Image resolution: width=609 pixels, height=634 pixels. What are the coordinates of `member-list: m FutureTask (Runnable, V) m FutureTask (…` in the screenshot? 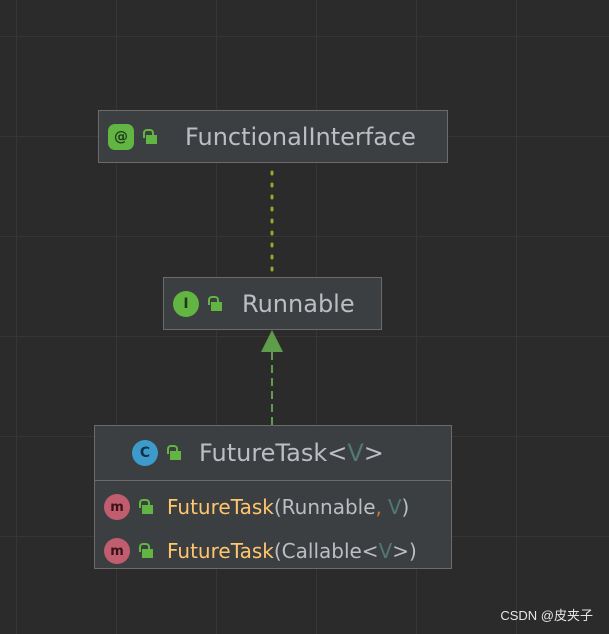 It's located at (273, 528).